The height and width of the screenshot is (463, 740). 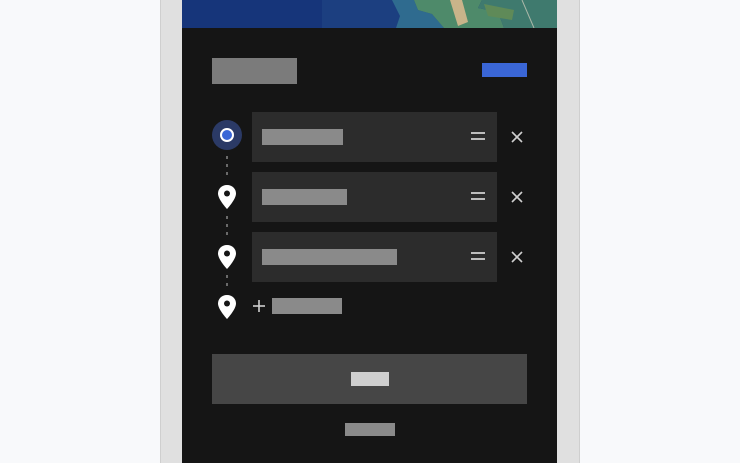 What do you see at coordinates (227, 135) in the screenshot?
I see `origin-dot-icon` at bounding box center [227, 135].